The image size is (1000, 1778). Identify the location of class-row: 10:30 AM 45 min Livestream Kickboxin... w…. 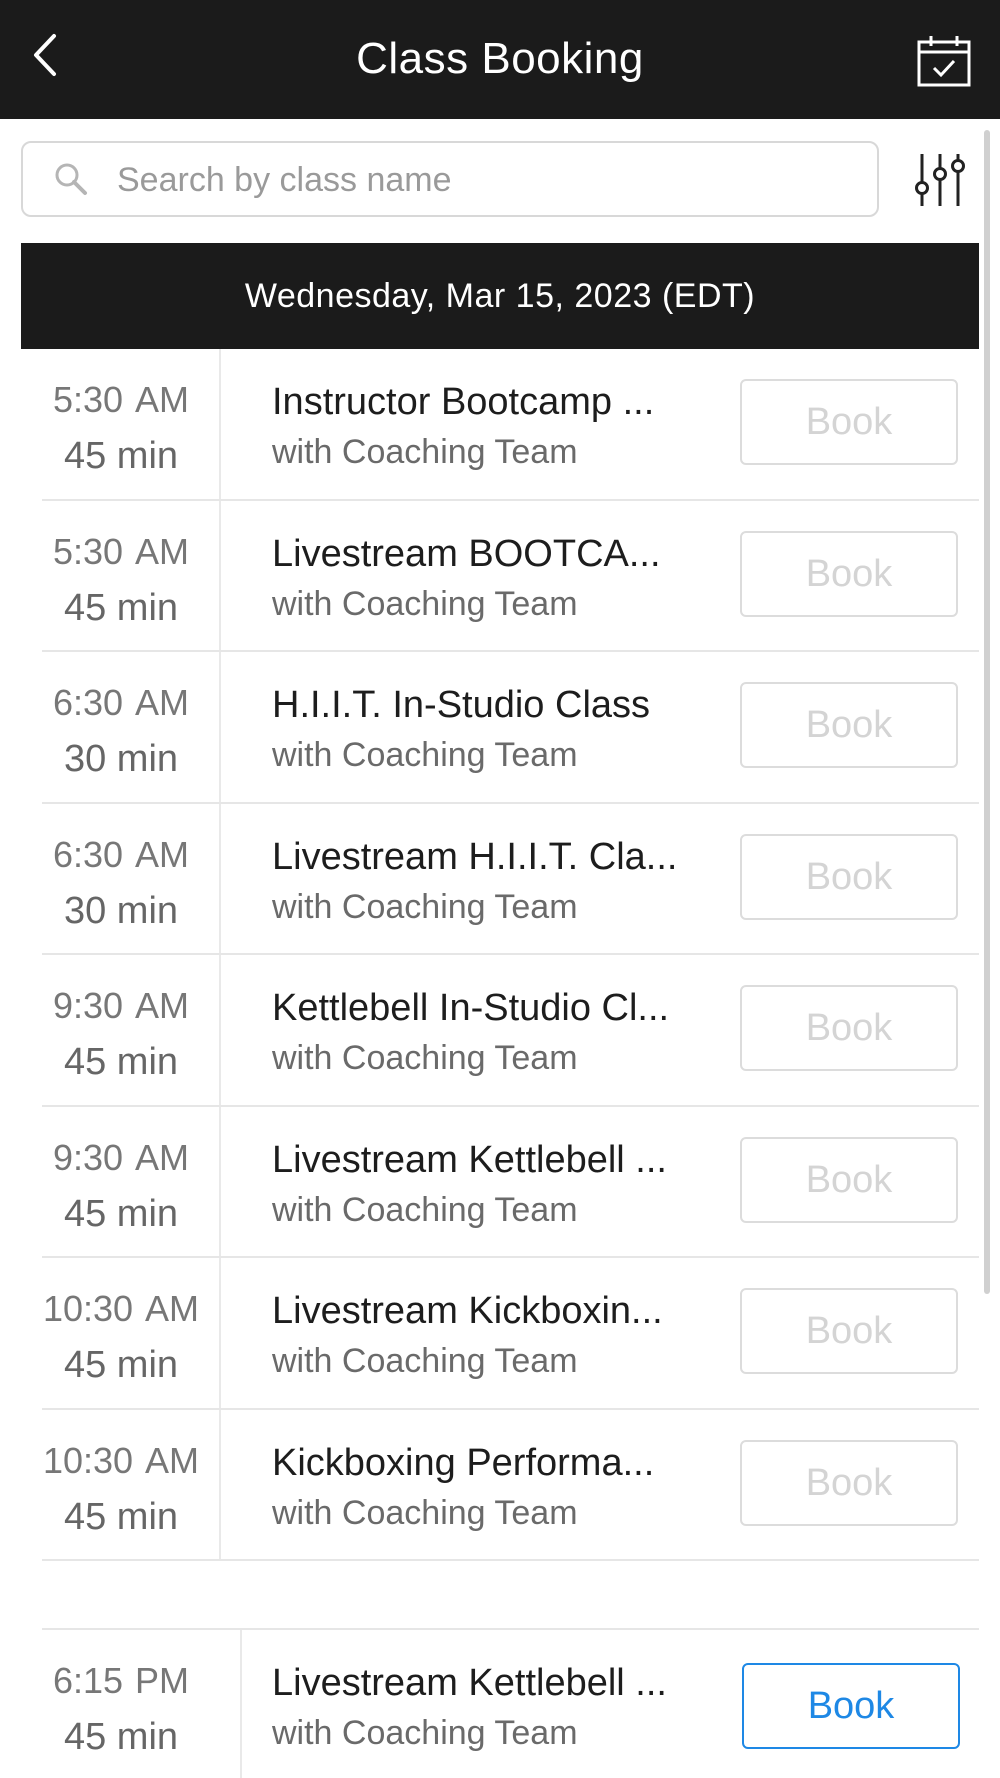
(510, 1334).